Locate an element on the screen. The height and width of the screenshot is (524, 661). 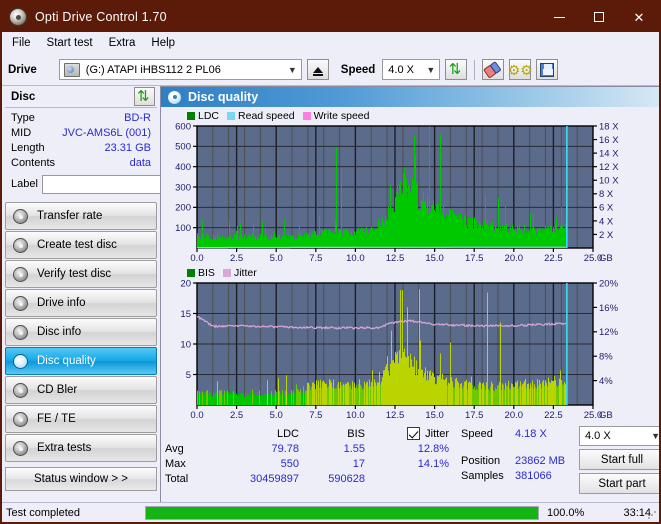
speed-select-value: 4.0 X is located at coordinates (401, 69).